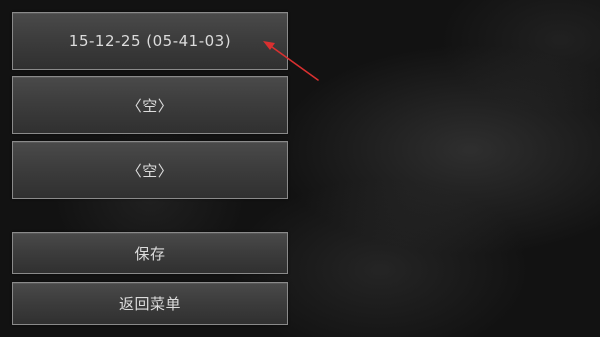 The width and height of the screenshot is (600, 337). I want to click on save-slot-2: 〈空〉, so click(150, 105).